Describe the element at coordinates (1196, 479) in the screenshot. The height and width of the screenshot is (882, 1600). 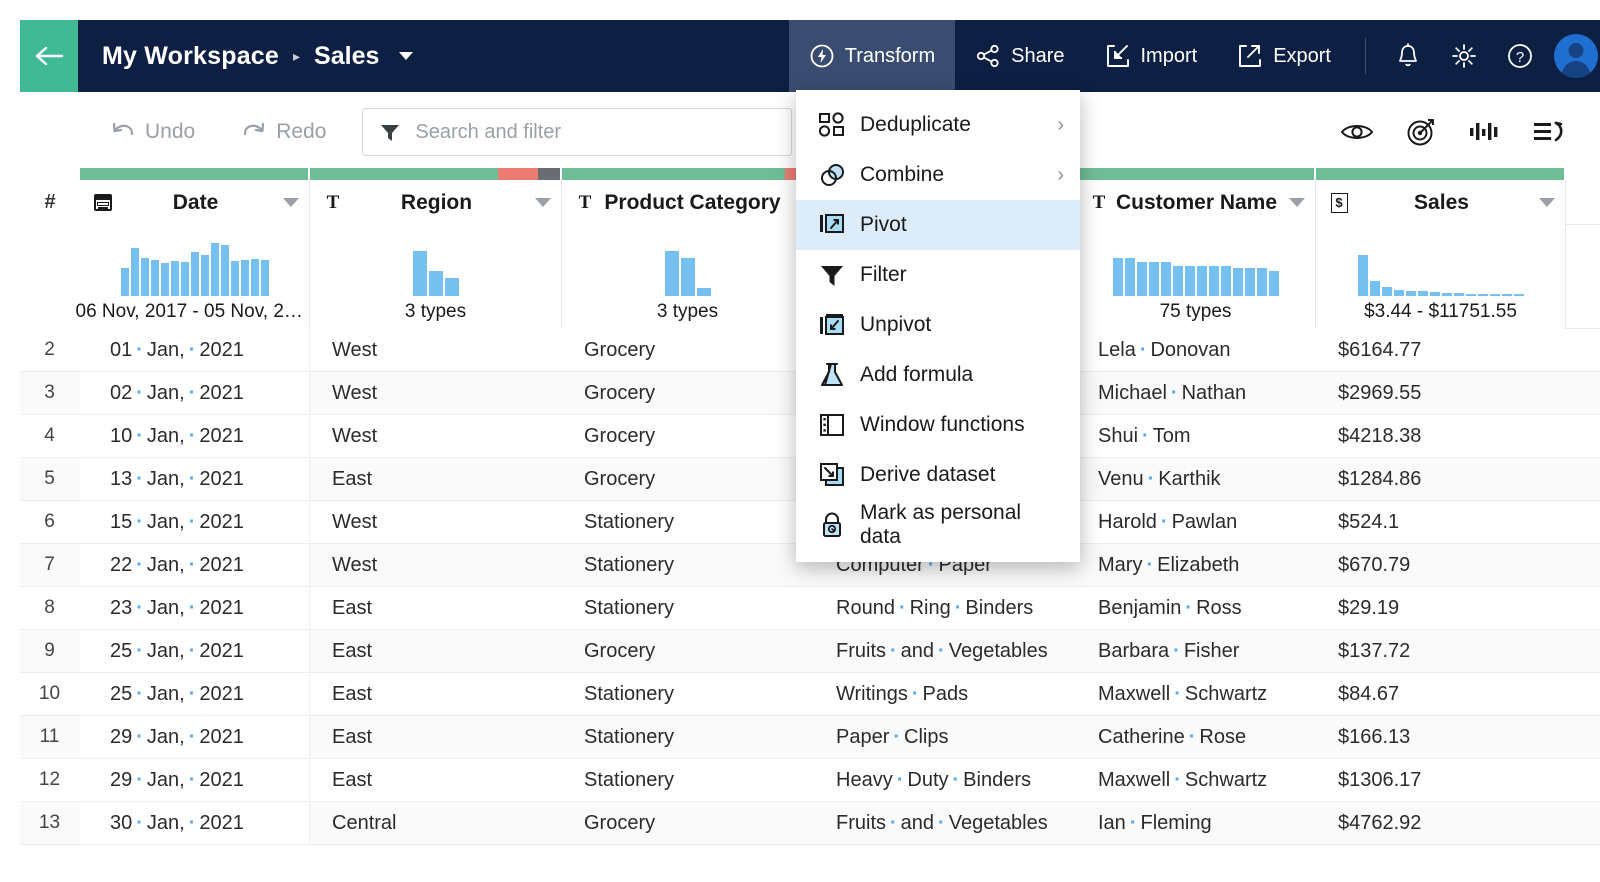
I see `cell-customer-name: Venu · Karthik` at that location.